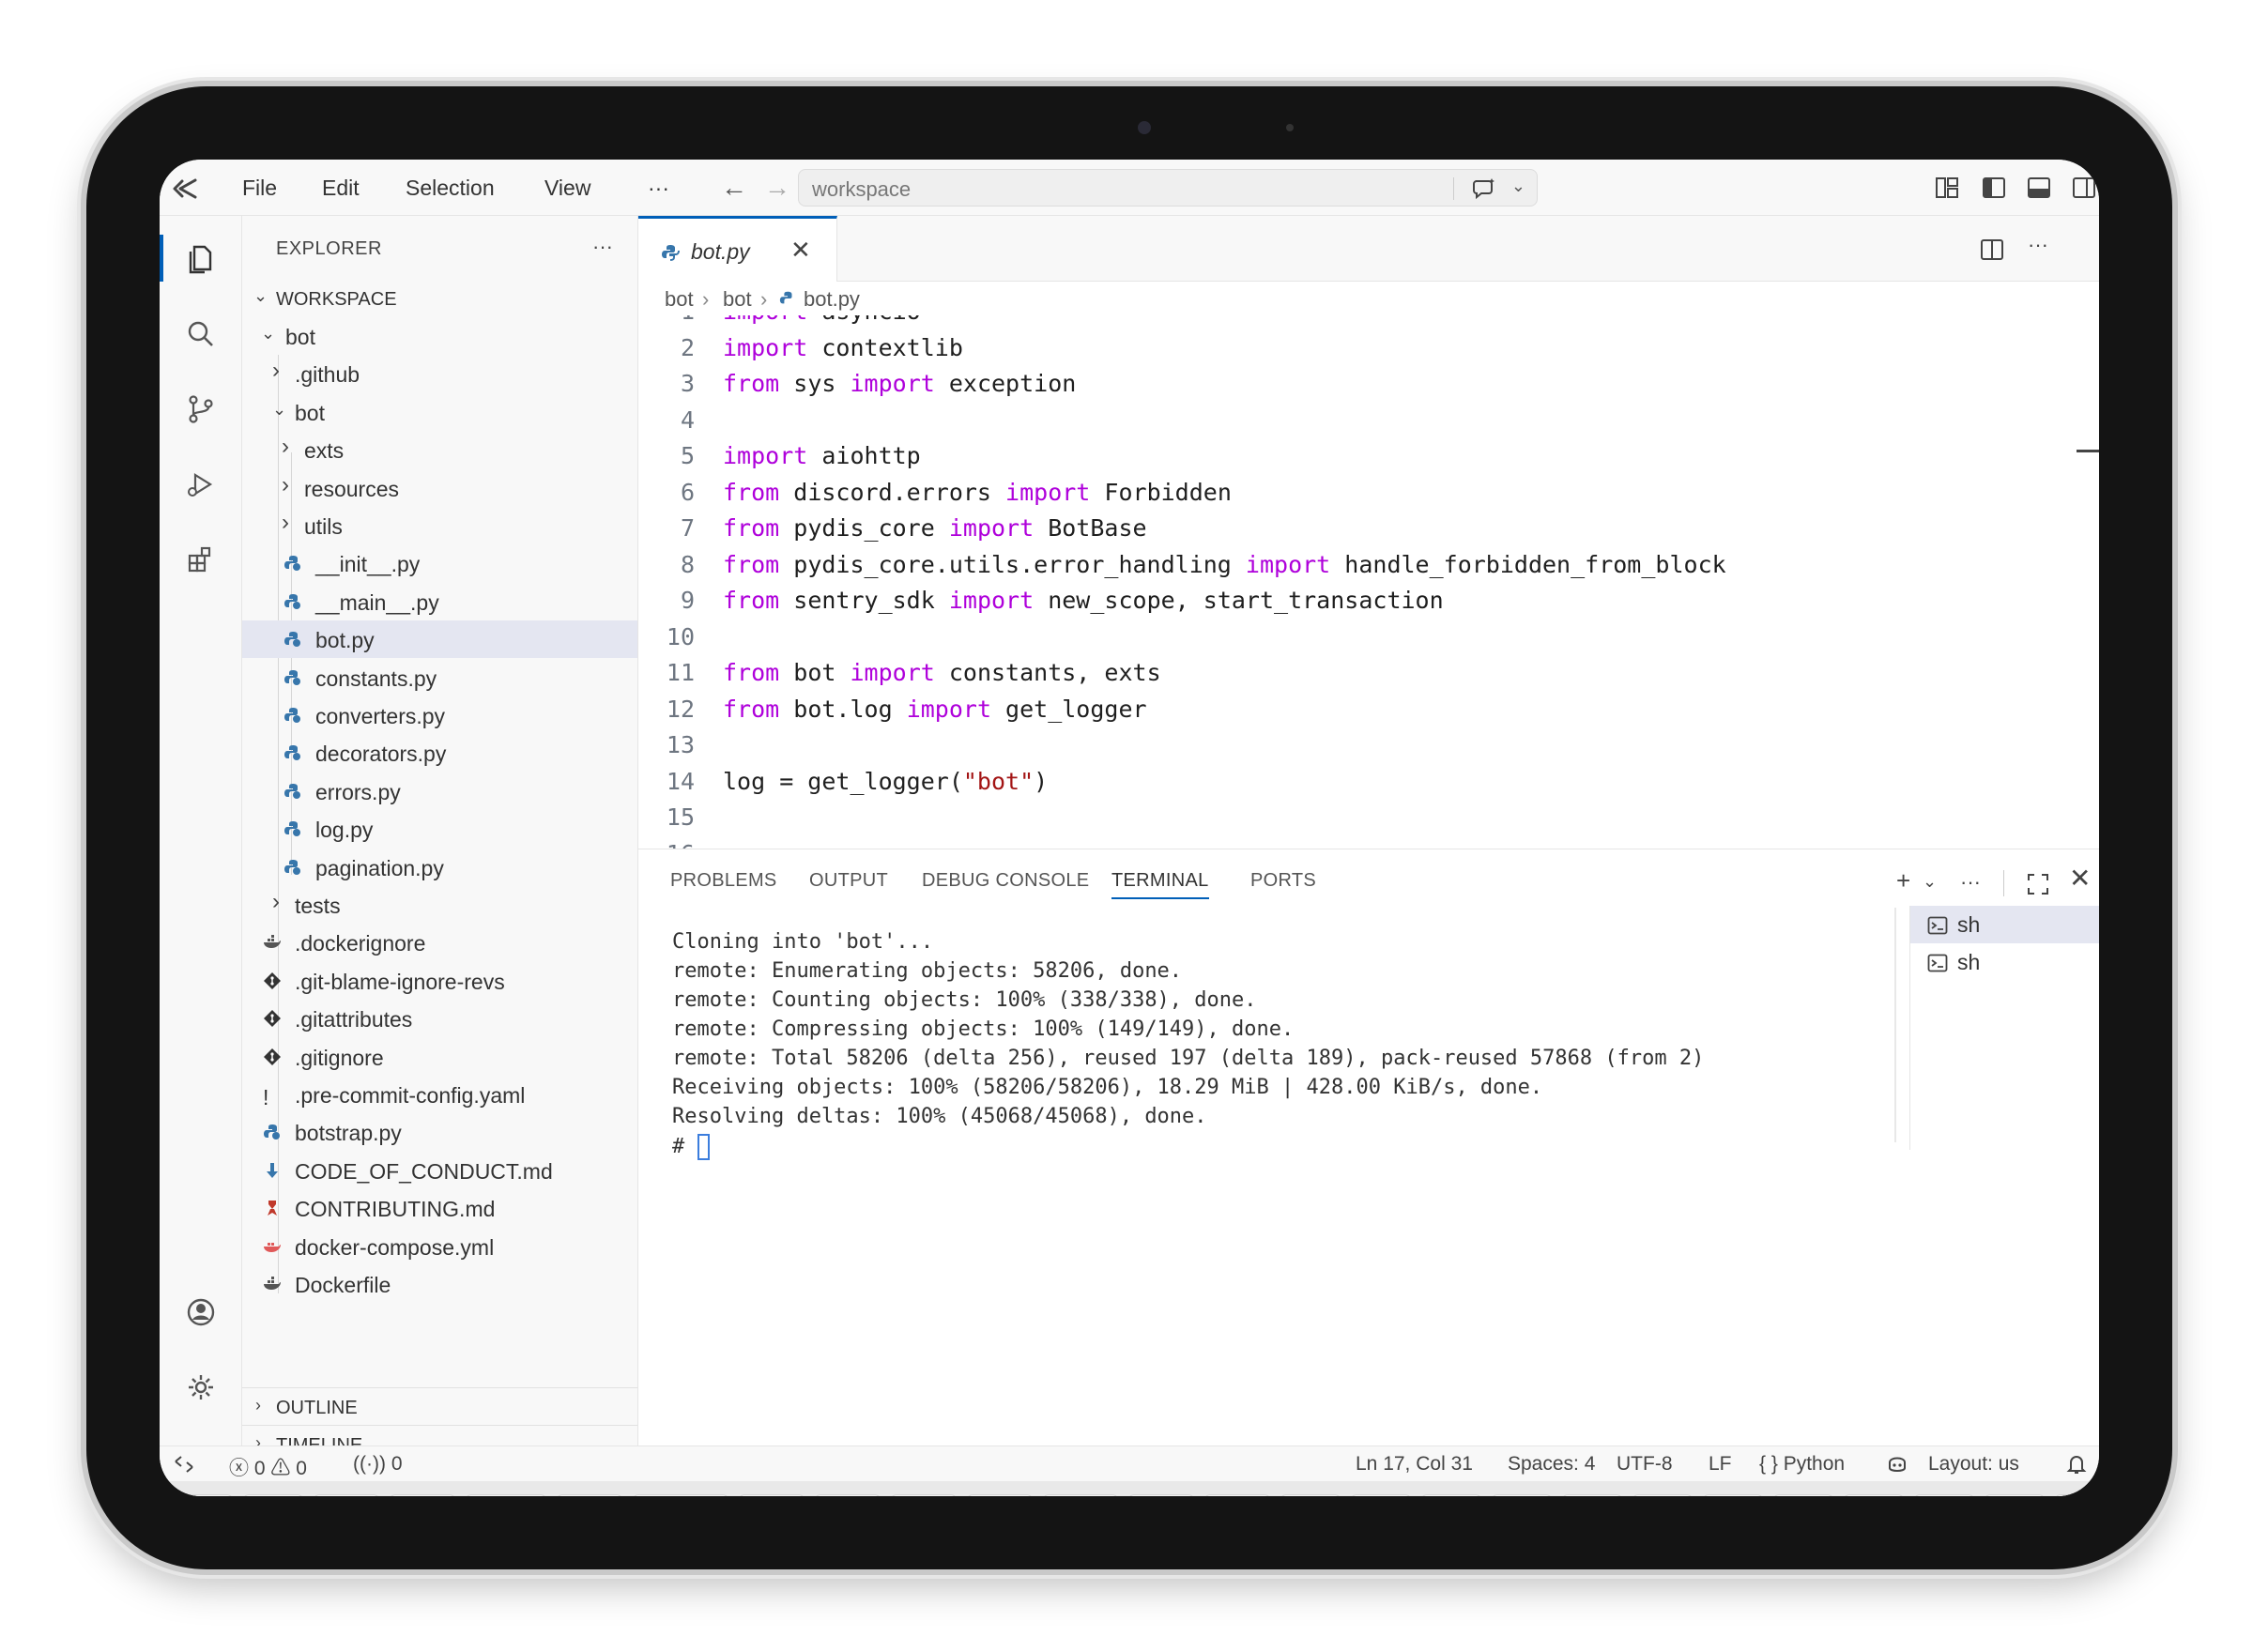  What do you see at coordinates (440, 298) in the screenshot?
I see `workspace-section: ⌄ WORKSPACE` at bounding box center [440, 298].